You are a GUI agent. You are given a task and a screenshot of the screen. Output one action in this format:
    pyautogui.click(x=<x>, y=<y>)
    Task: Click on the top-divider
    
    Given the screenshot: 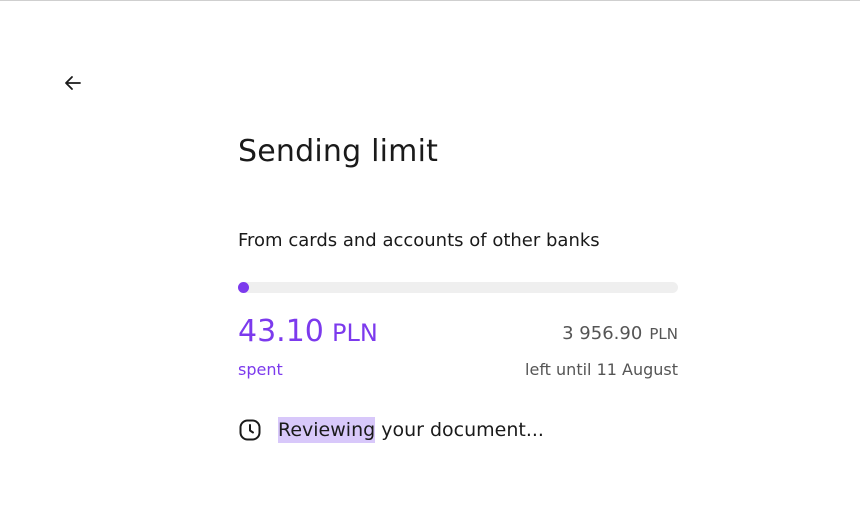 What is the action you would take?
    pyautogui.click(x=430, y=0)
    